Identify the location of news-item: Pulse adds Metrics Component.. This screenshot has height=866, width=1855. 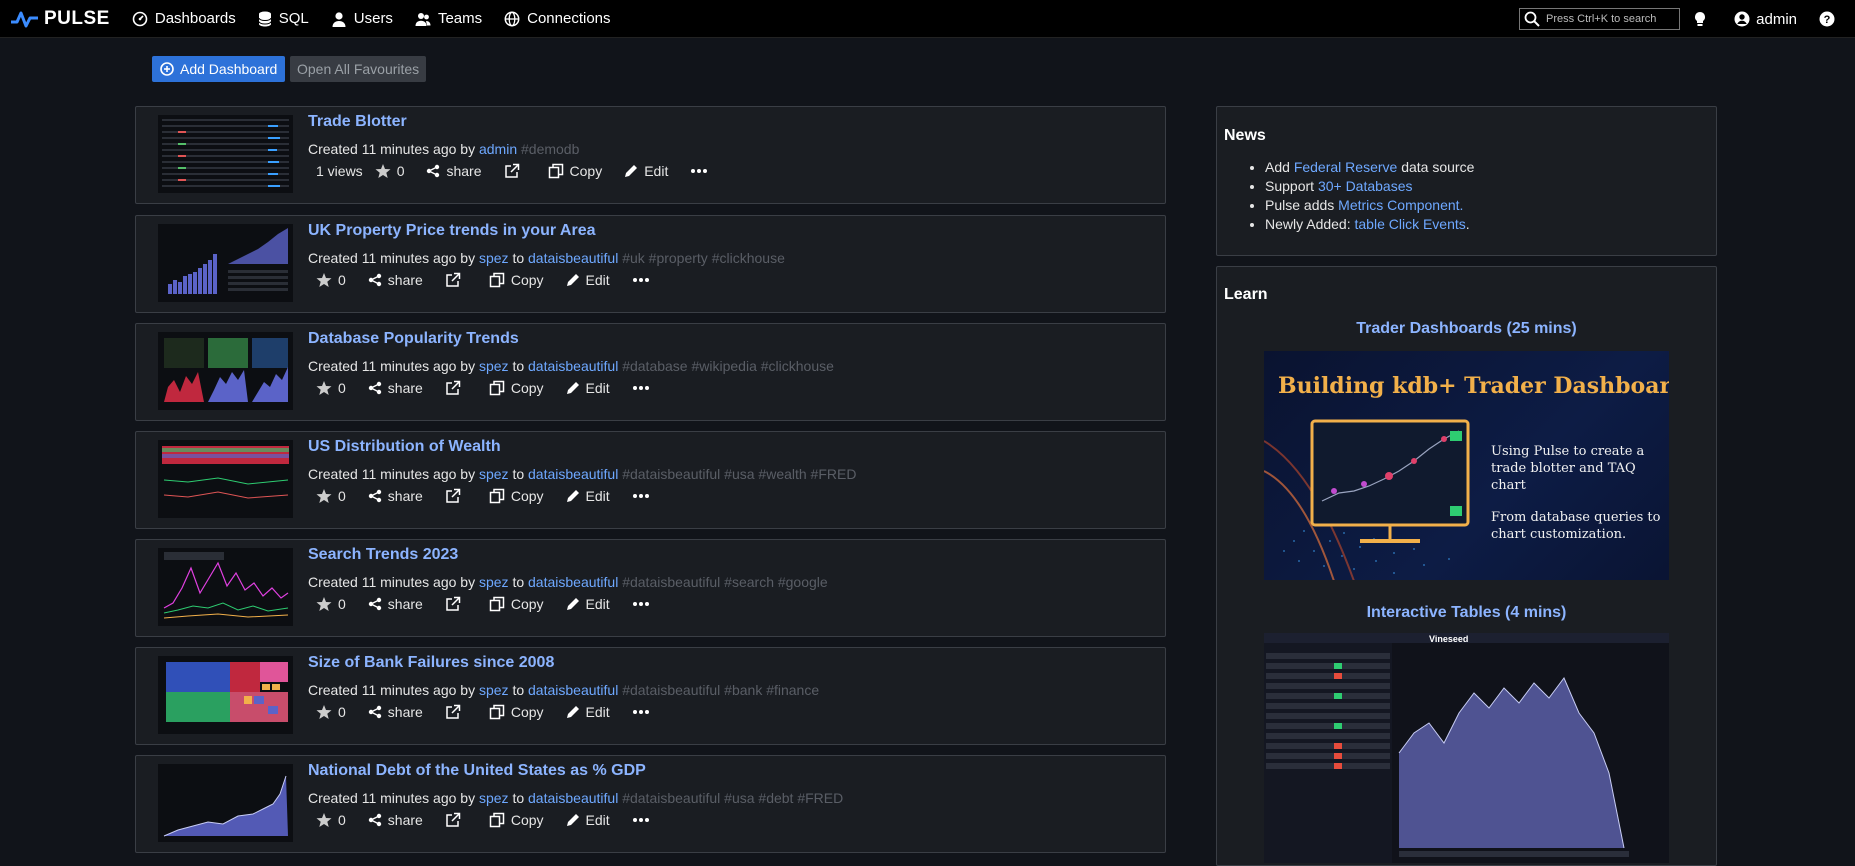
(1369, 205).